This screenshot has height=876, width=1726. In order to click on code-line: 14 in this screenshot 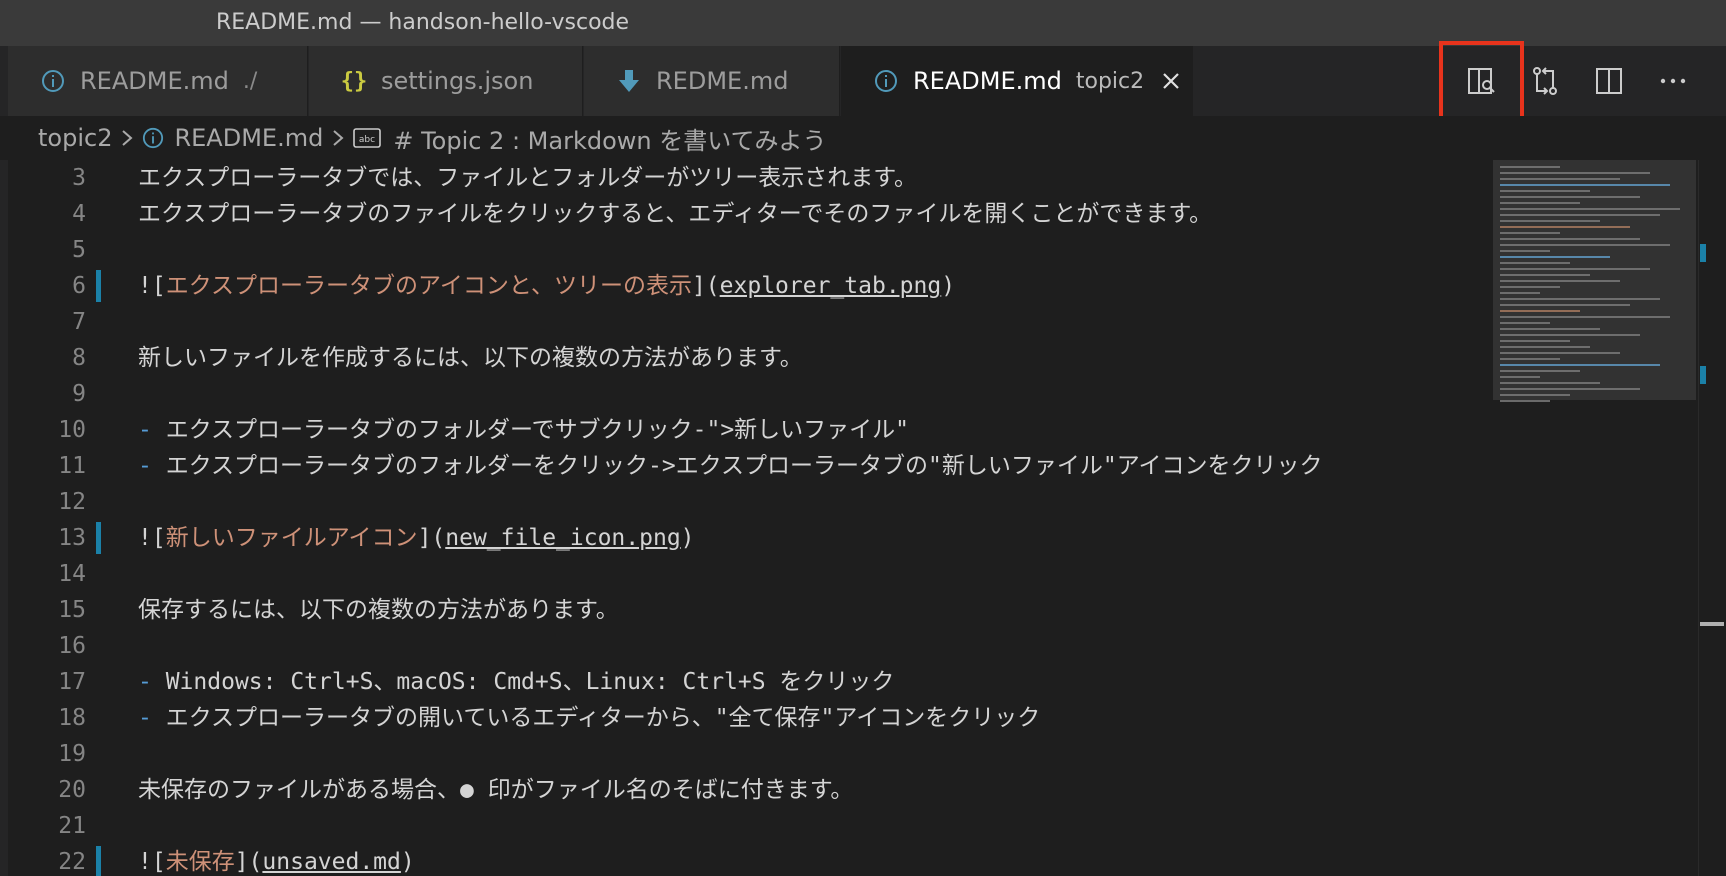, I will do `click(745, 574)`.